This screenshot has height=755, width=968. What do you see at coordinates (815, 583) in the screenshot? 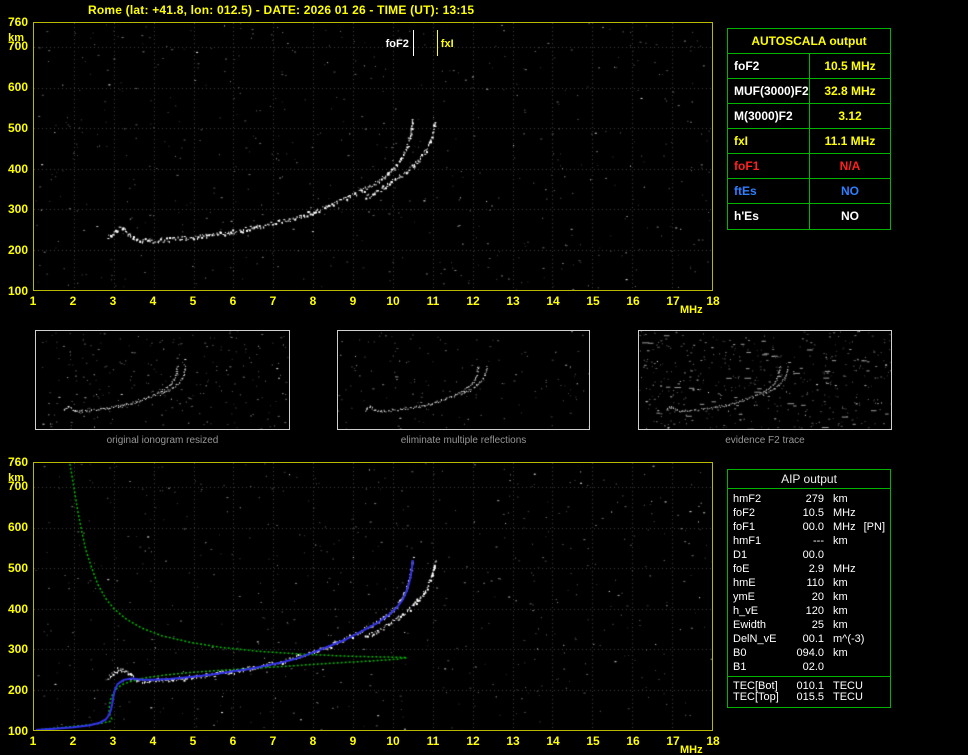
I see `param-value: 110` at bounding box center [815, 583].